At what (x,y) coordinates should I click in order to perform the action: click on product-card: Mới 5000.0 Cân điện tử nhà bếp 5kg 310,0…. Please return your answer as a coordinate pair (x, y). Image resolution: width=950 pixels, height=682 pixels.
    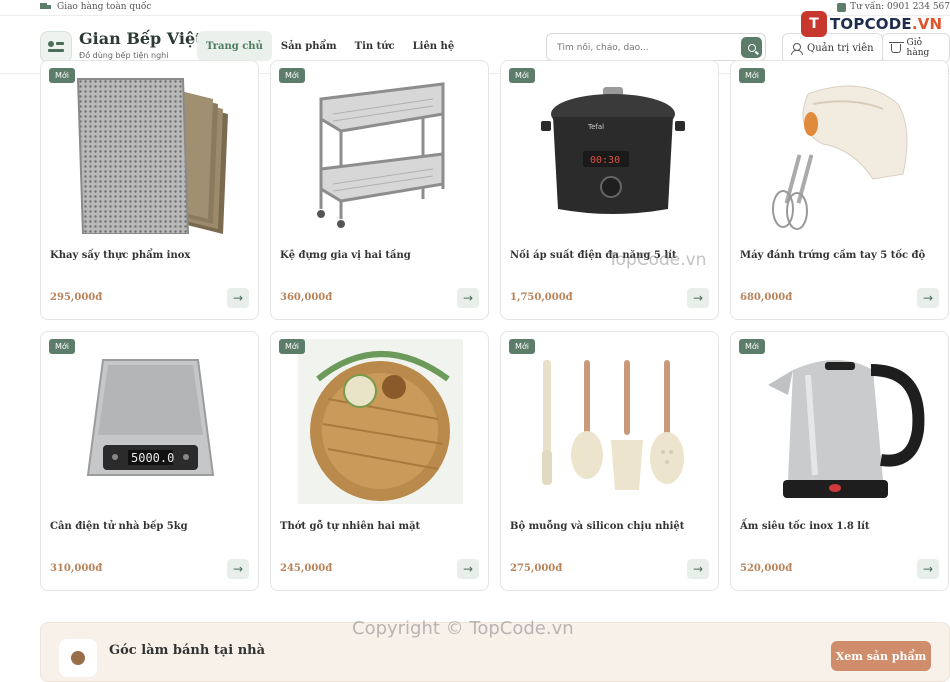
    Looking at the image, I should click on (149, 461).